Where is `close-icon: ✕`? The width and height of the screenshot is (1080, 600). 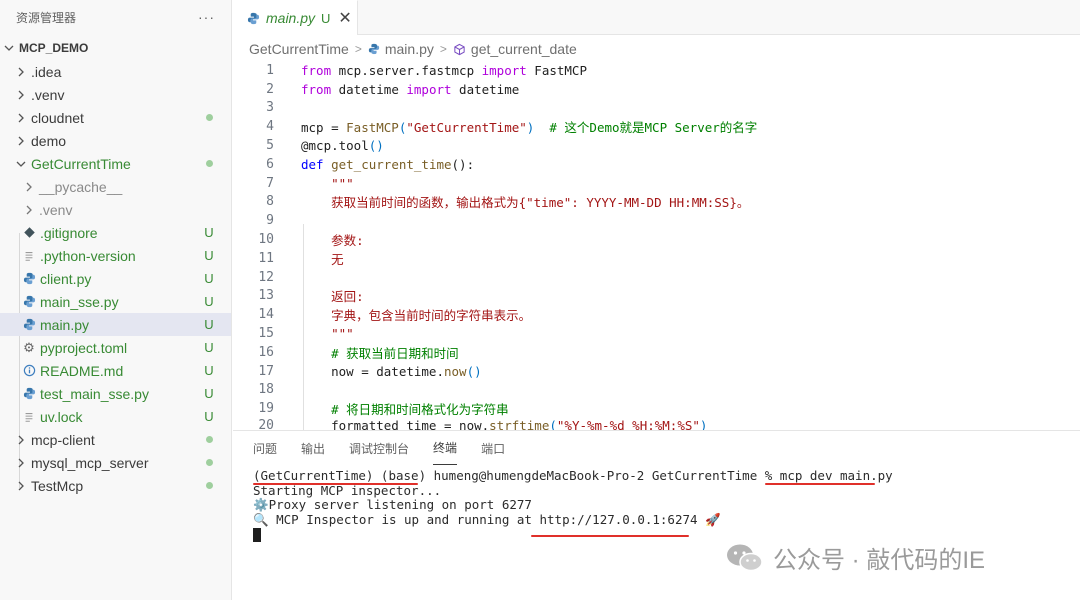
close-icon: ✕ is located at coordinates (344, 18).